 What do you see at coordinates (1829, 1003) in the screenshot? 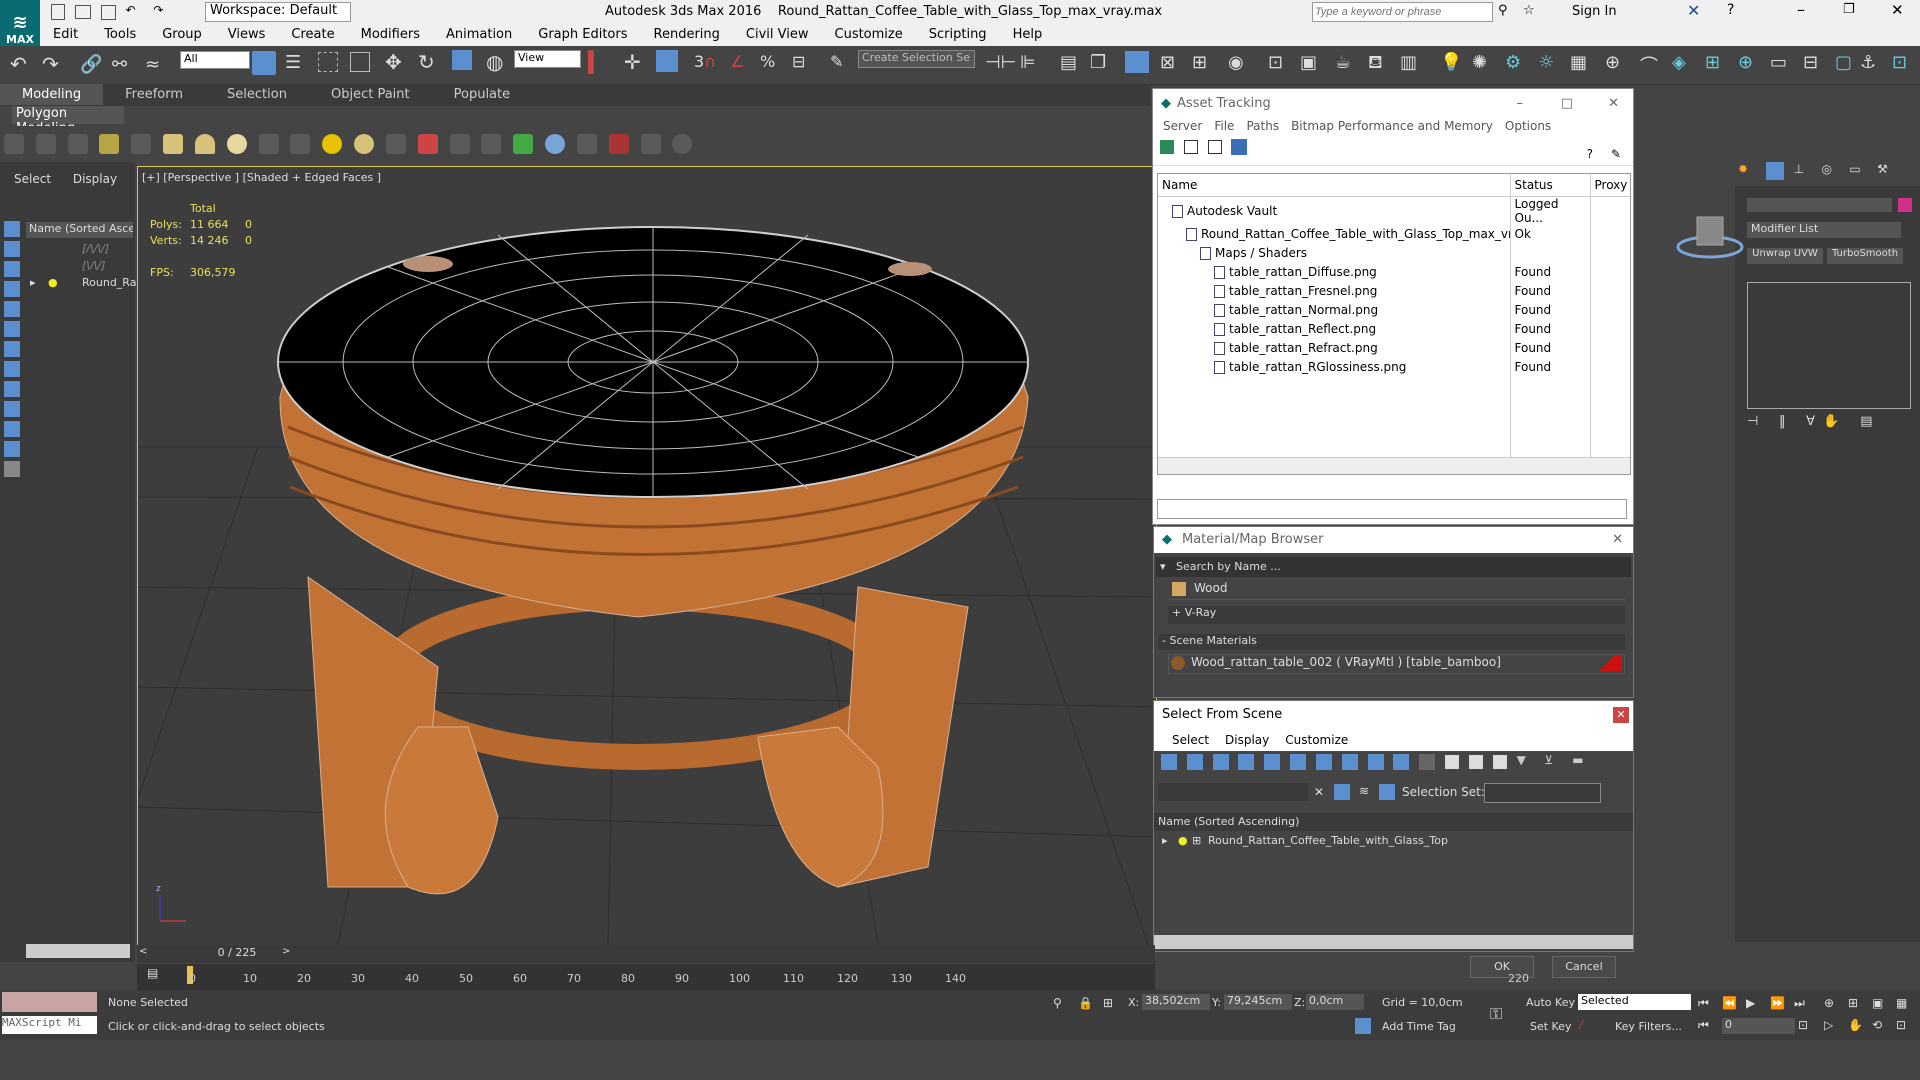
I see `zoom-icon: ⊕` at bounding box center [1829, 1003].